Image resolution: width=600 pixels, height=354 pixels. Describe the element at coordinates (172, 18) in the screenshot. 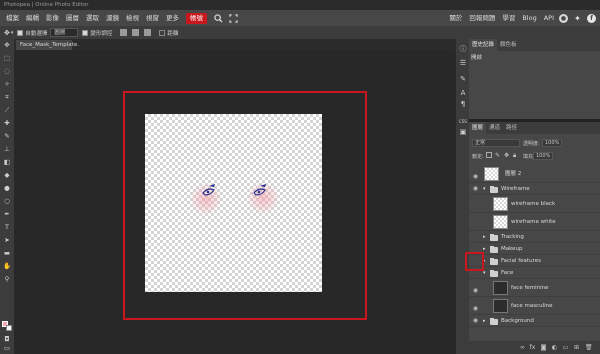

I see `menu-more: 更多` at that location.